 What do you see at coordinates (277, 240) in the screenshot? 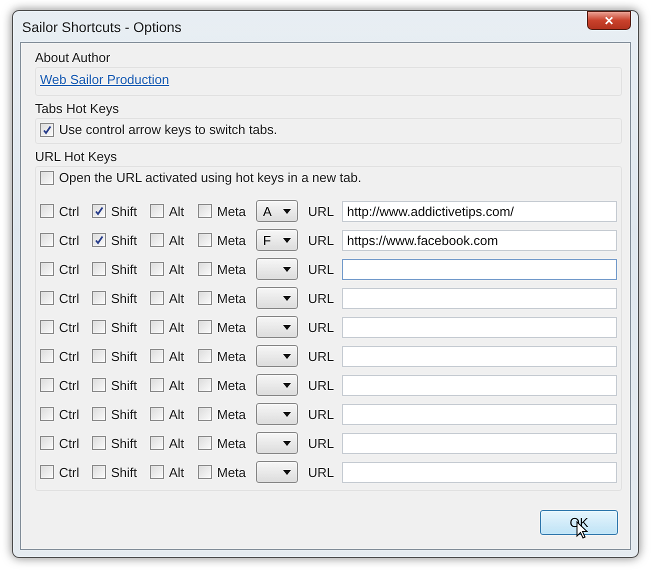
I see `key-dropdown: F` at bounding box center [277, 240].